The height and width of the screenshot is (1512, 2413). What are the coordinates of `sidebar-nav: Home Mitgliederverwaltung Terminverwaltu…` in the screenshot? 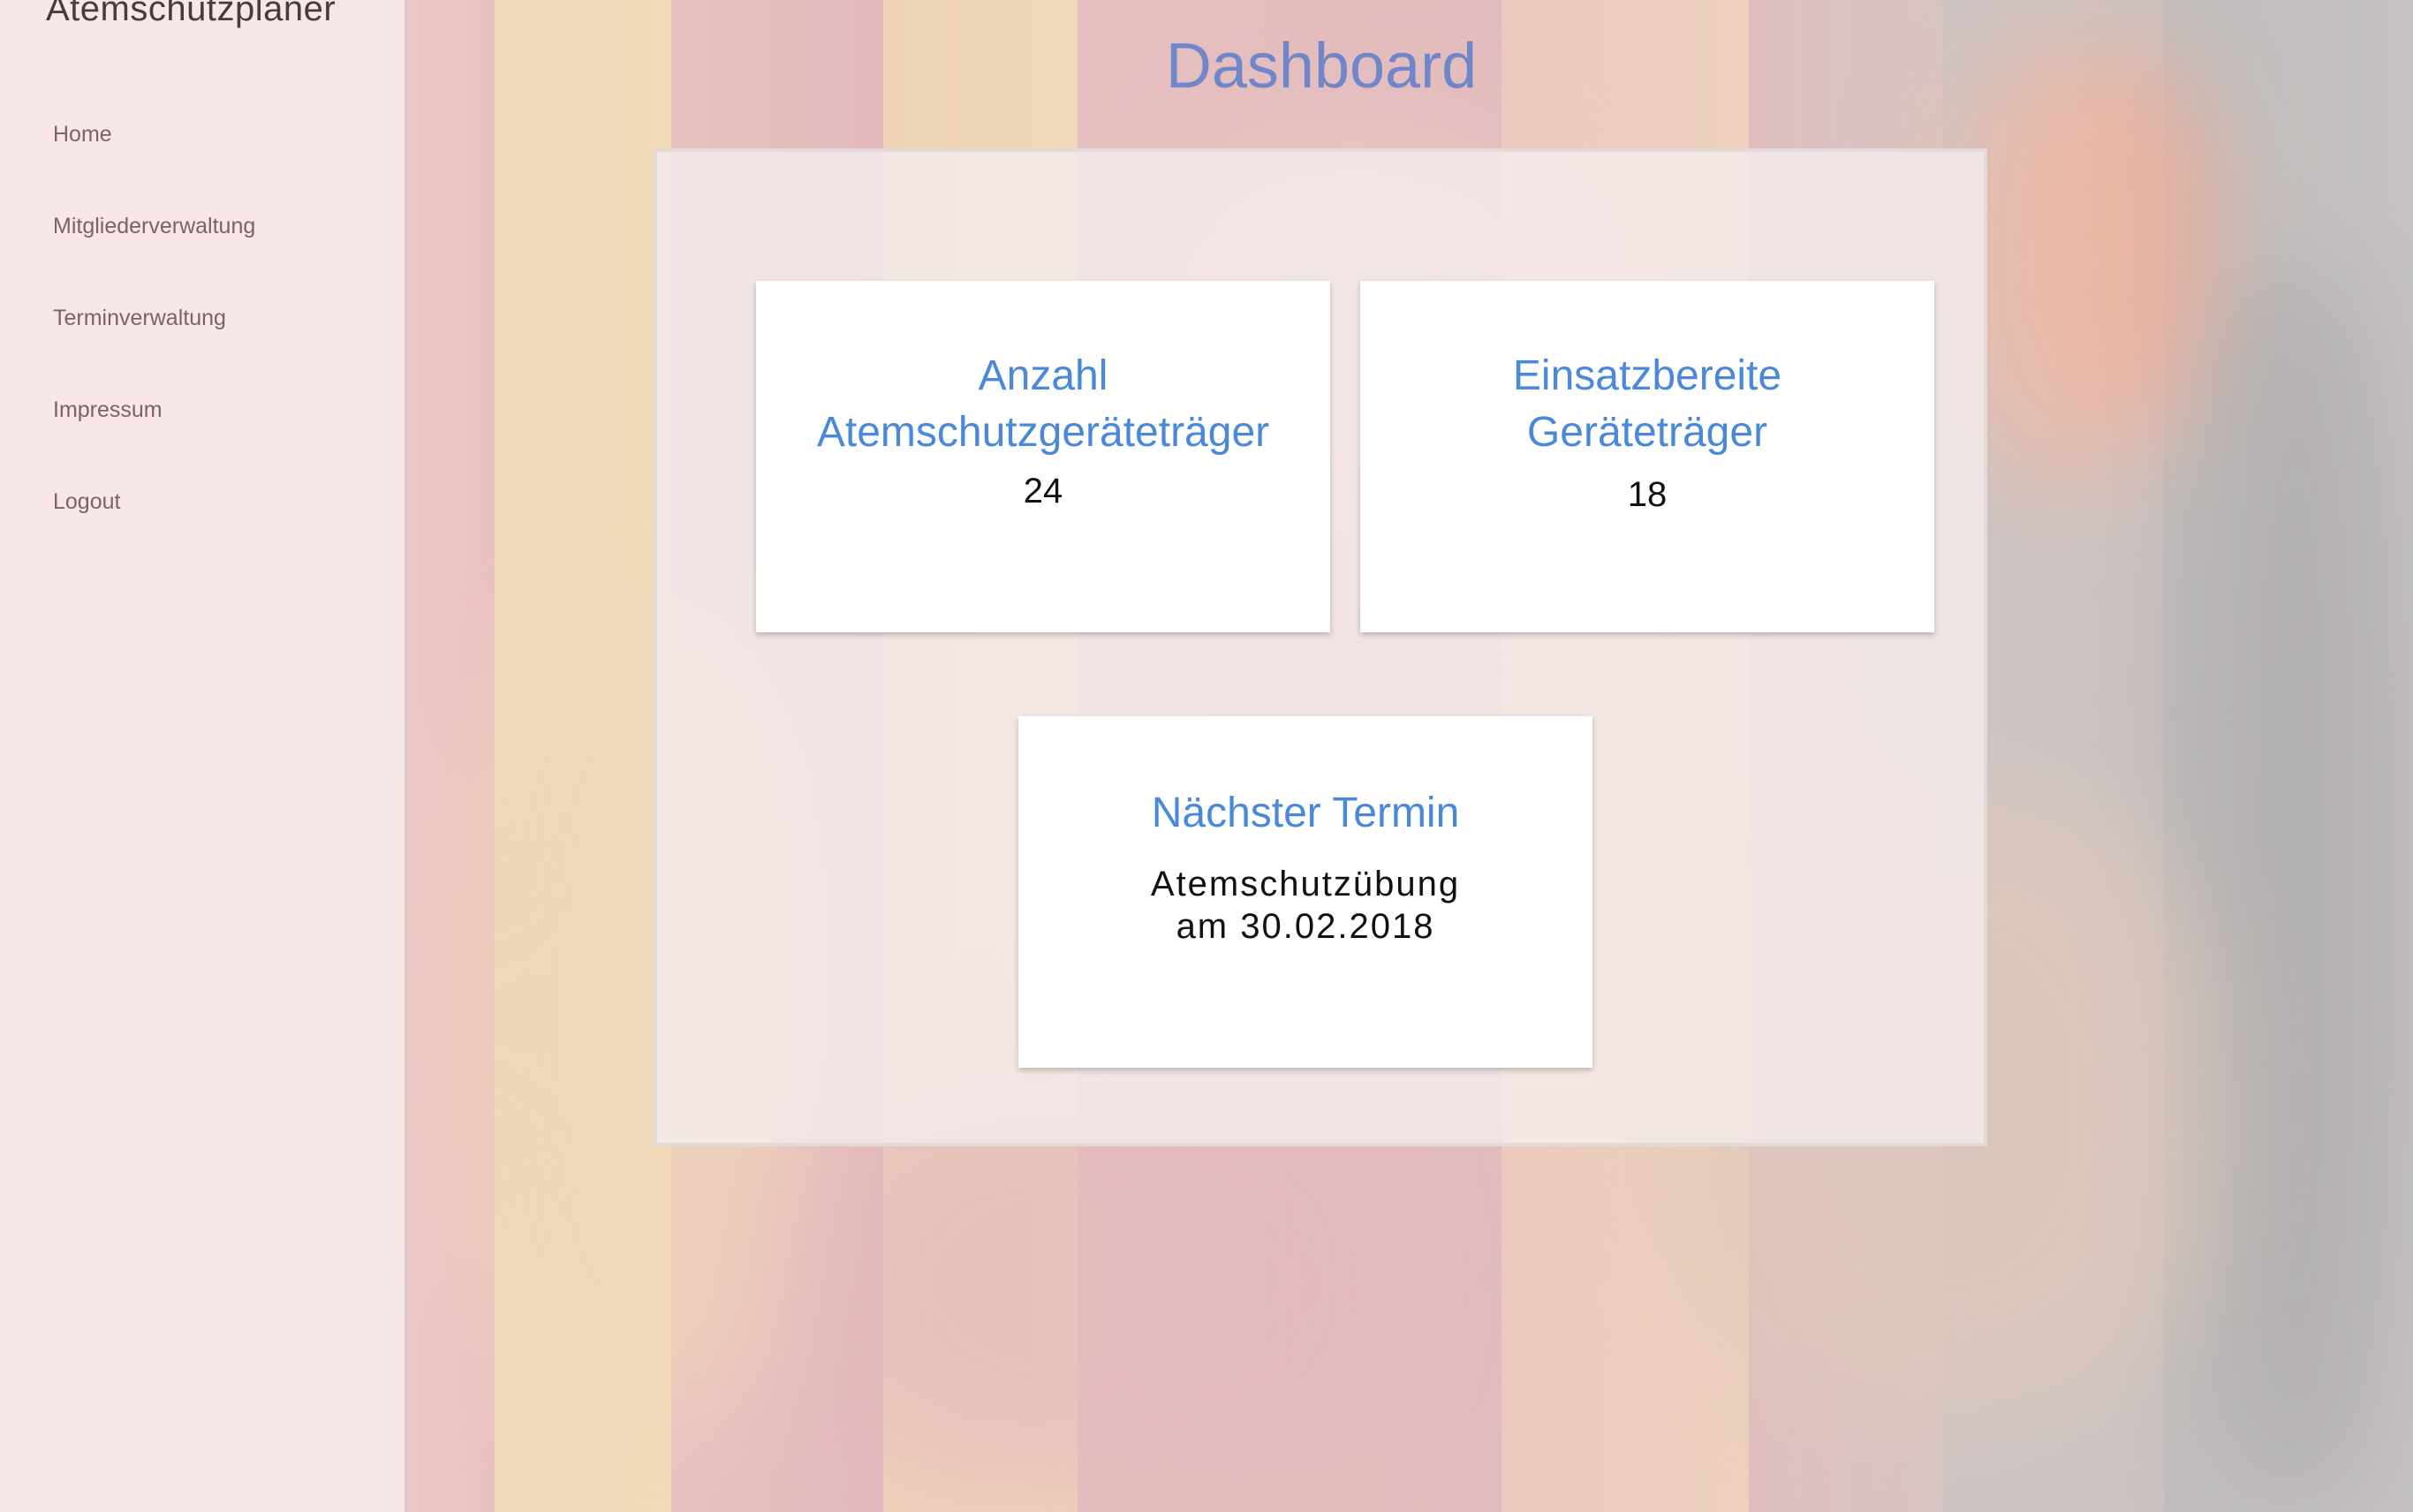 It's located at (154, 345).